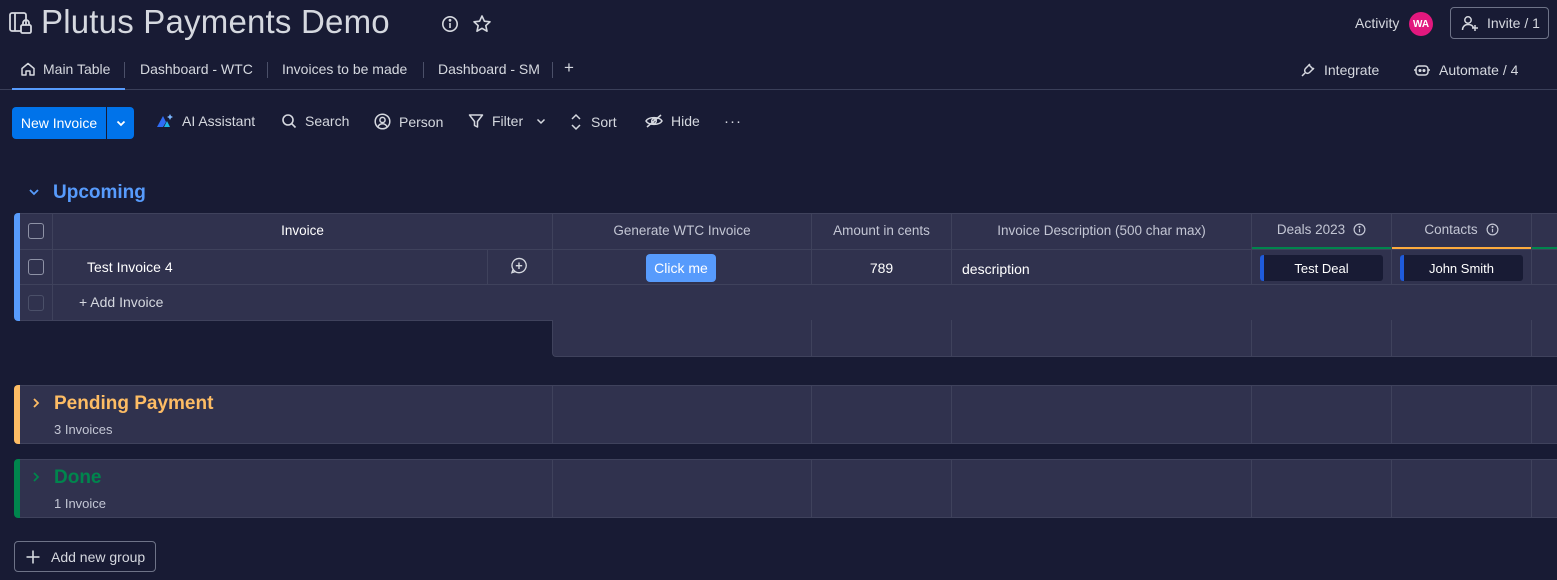 The height and width of the screenshot is (580, 1557). I want to click on integrate-button: Integrate, so click(1339, 70).